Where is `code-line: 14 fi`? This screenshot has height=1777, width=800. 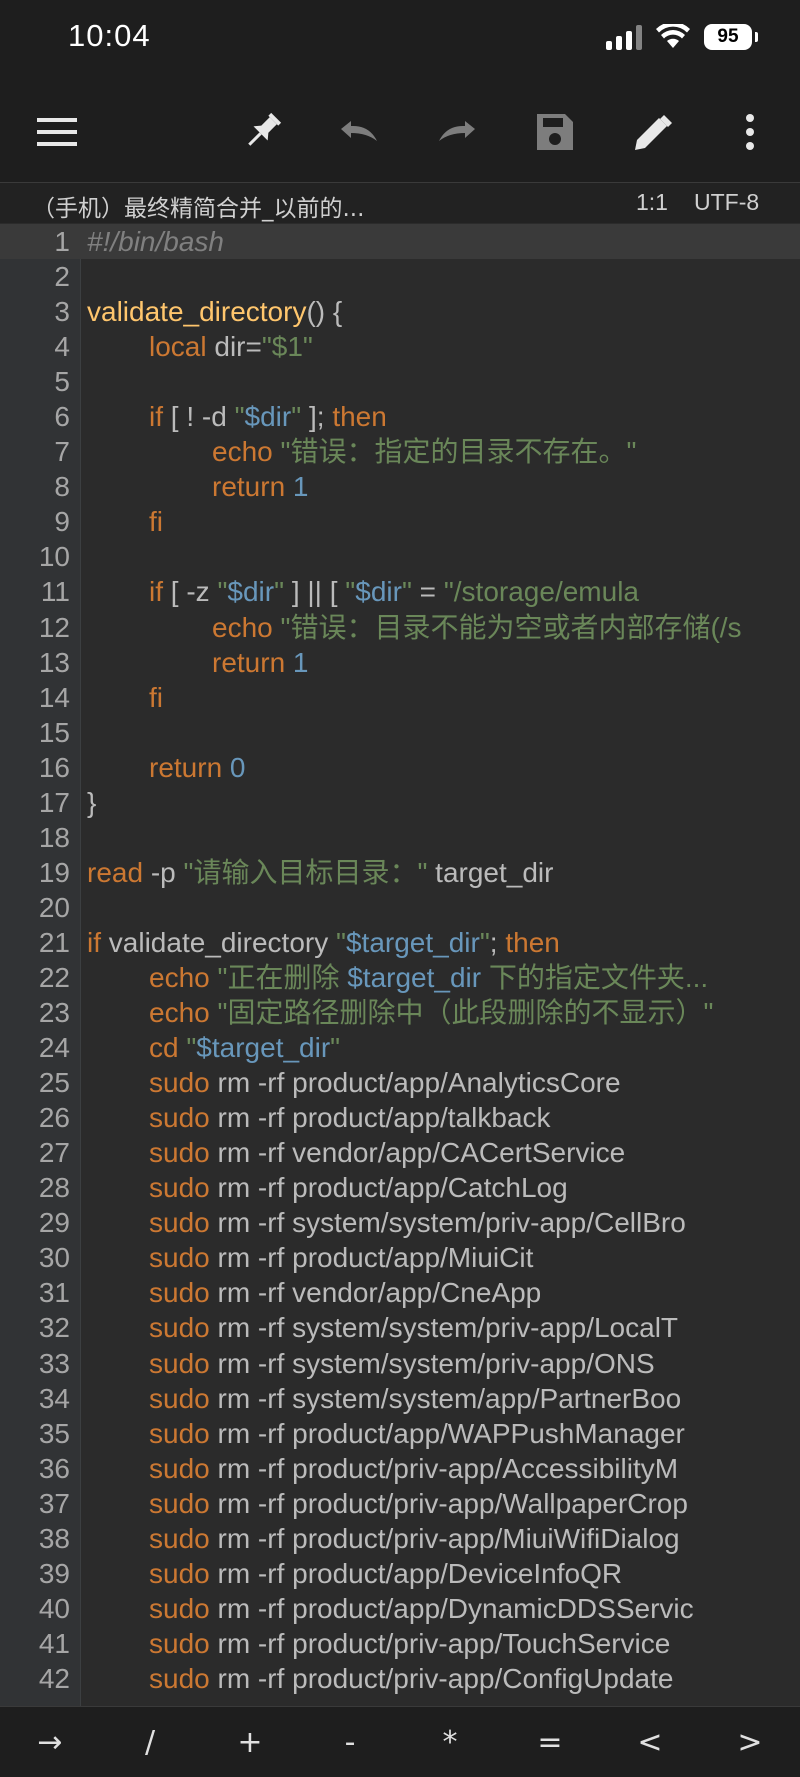
code-line: 14 fi is located at coordinates (400, 697).